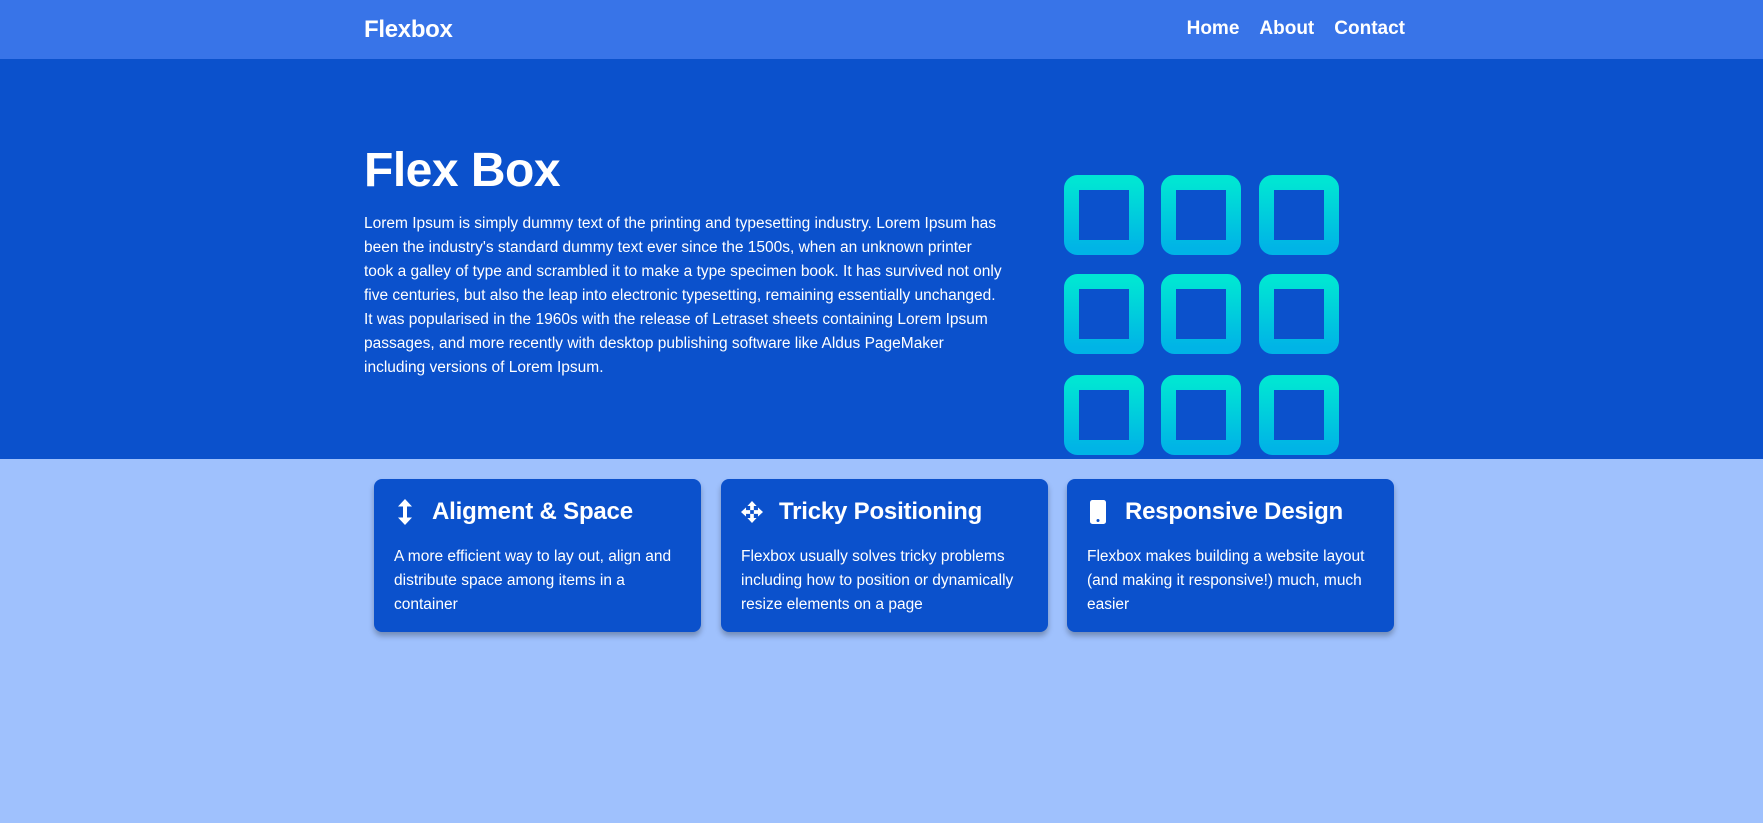  Describe the element at coordinates (1098, 512) in the screenshot. I see `mobile-phone-icon` at that location.